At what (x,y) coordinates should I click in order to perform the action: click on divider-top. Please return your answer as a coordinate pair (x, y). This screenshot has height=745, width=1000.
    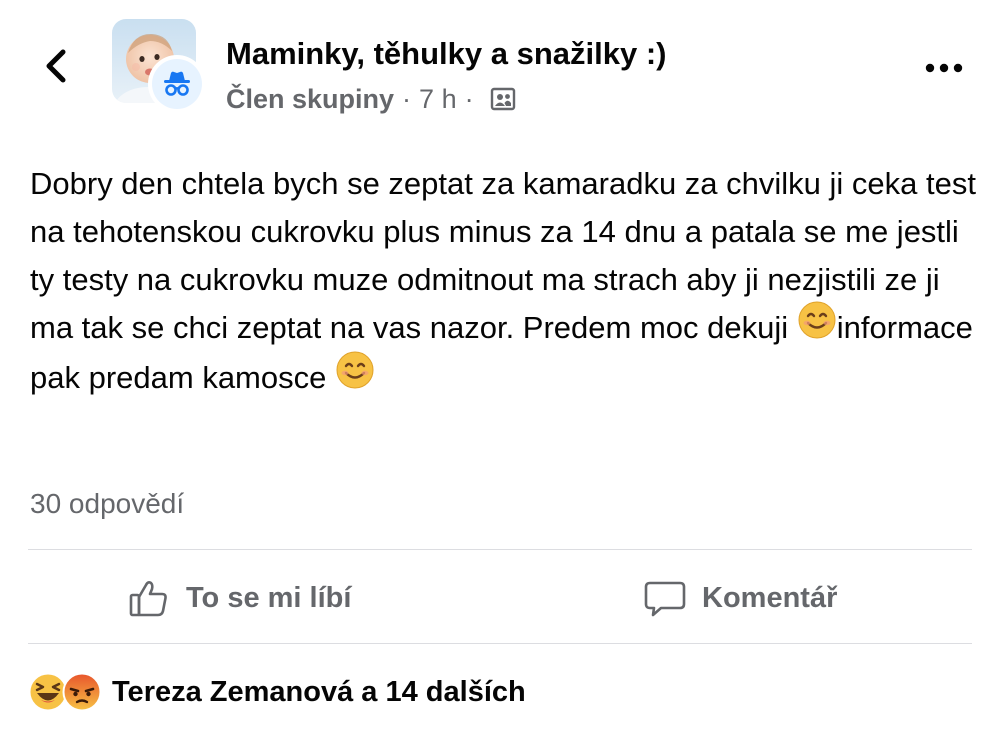
    Looking at the image, I should click on (500, 549).